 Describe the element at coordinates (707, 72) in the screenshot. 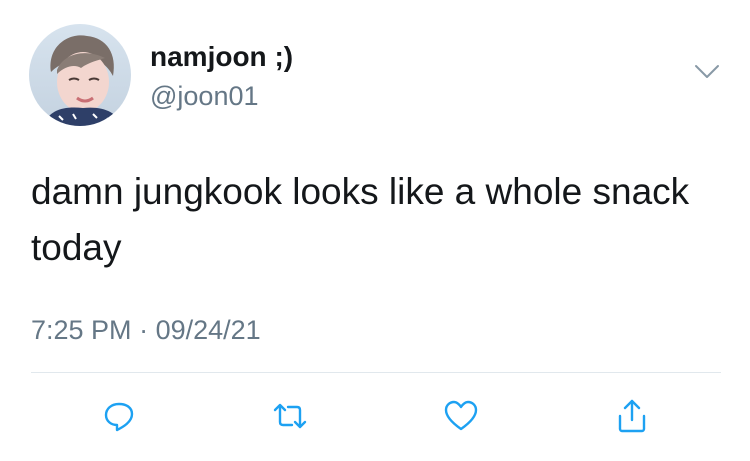

I see `chevron-down-icon` at that location.